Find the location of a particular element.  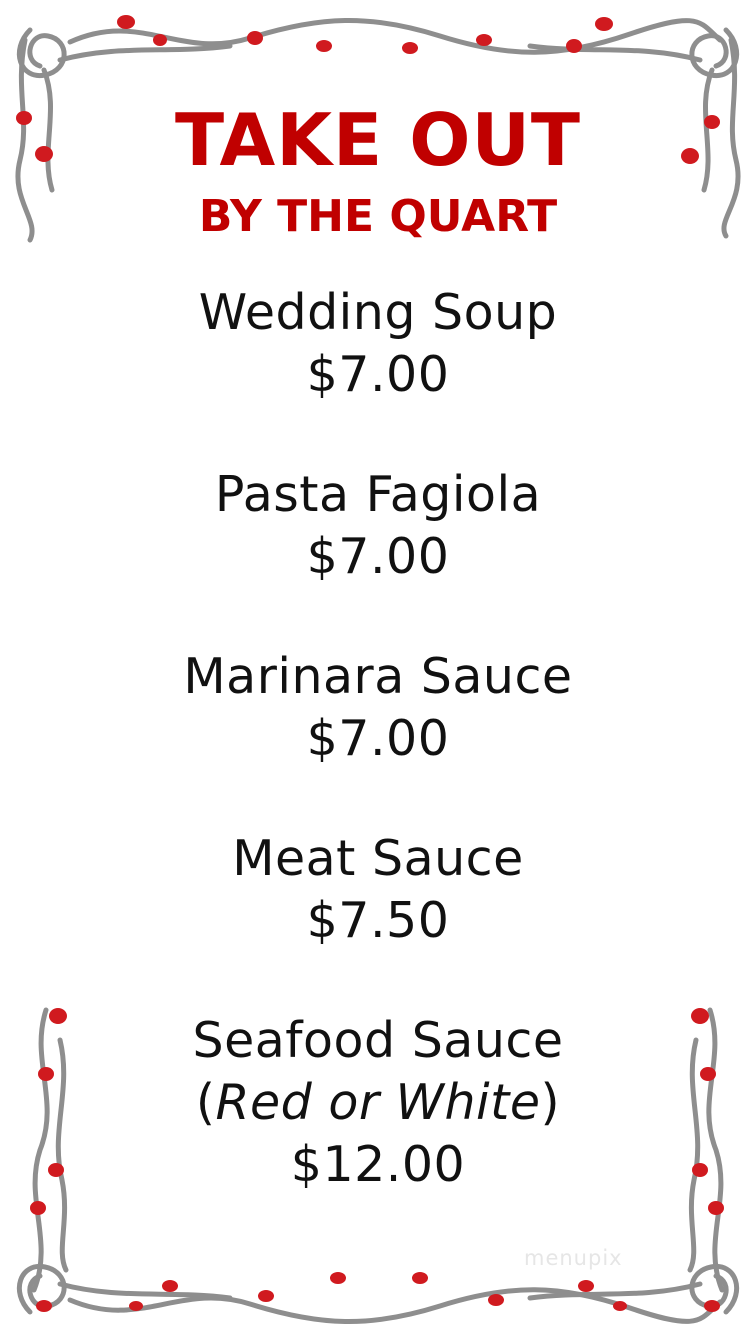

item-name: Meat Sauce is located at coordinates (378, 858).